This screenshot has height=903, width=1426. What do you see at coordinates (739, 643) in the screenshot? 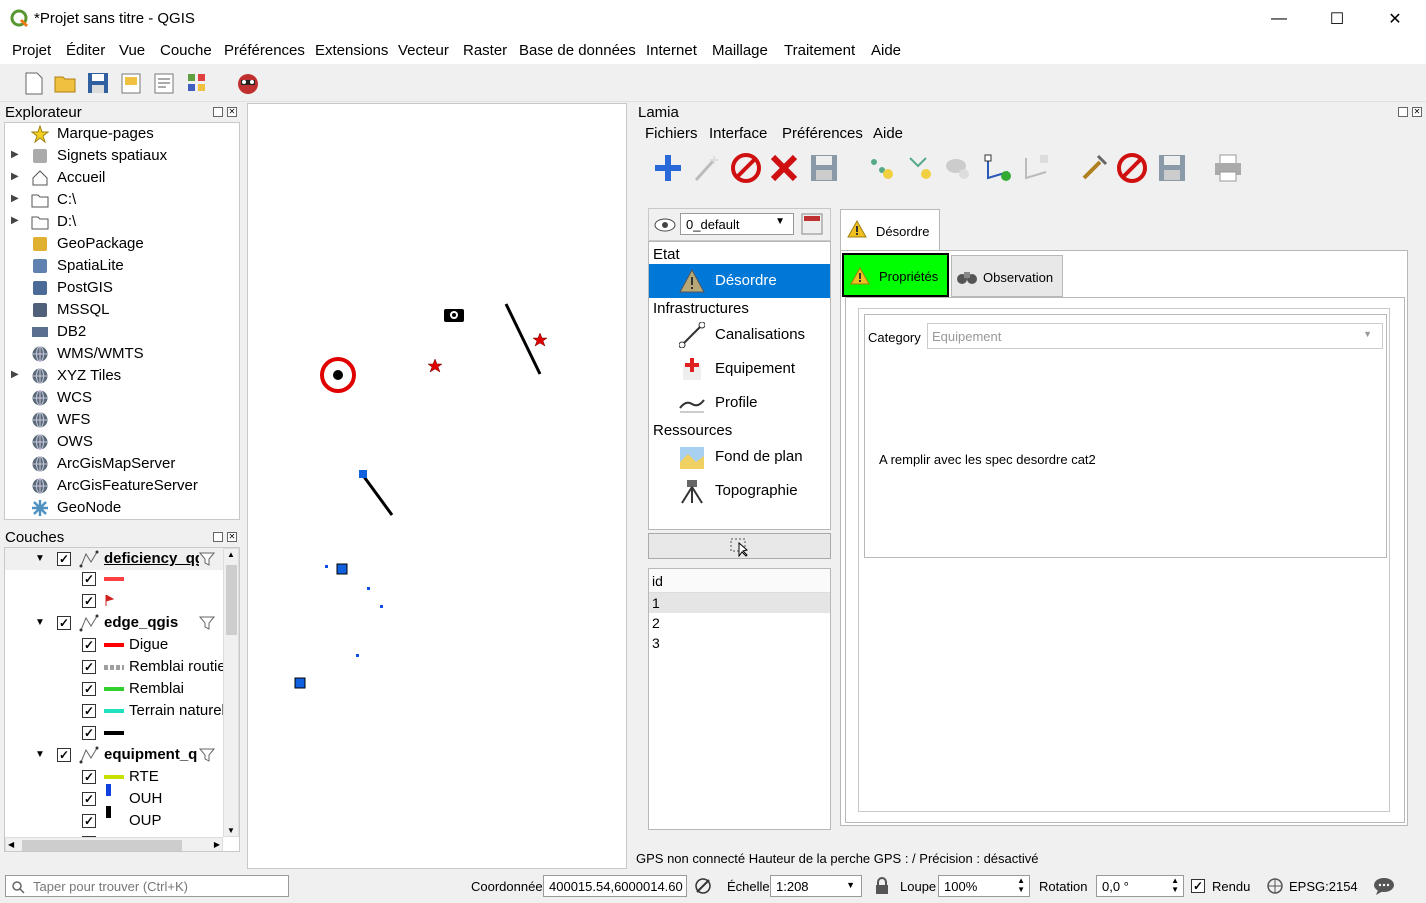
I see `list-item: 3` at bounding box center [739, 643].